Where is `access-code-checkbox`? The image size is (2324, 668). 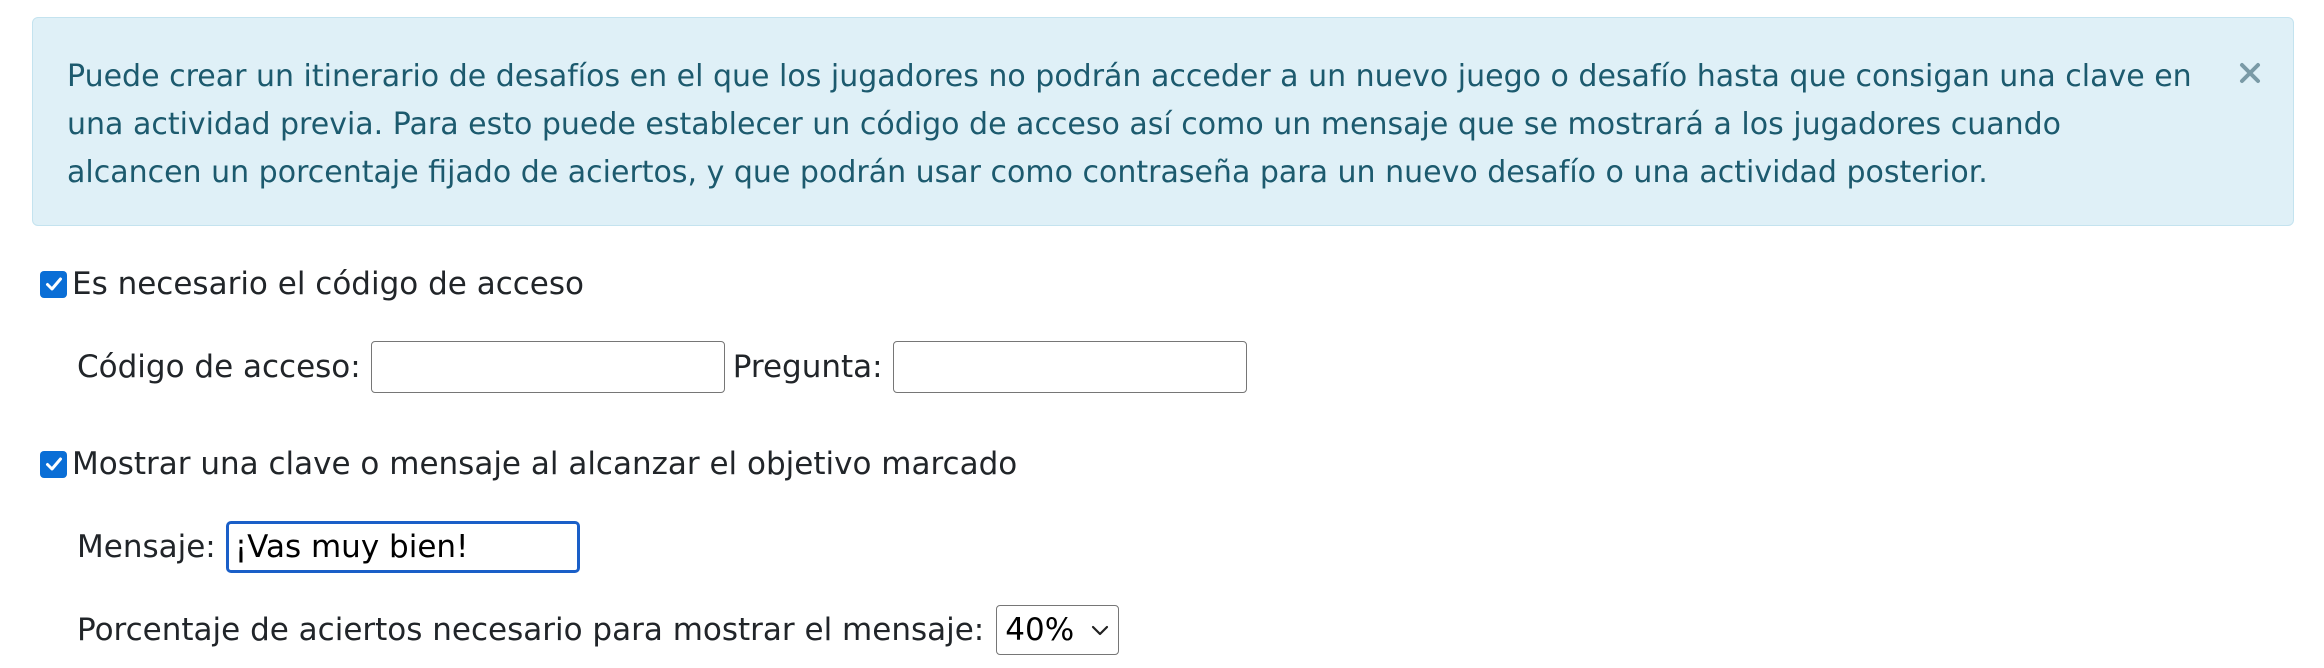
access-code-checkbox is located at coordinates (53, 284).